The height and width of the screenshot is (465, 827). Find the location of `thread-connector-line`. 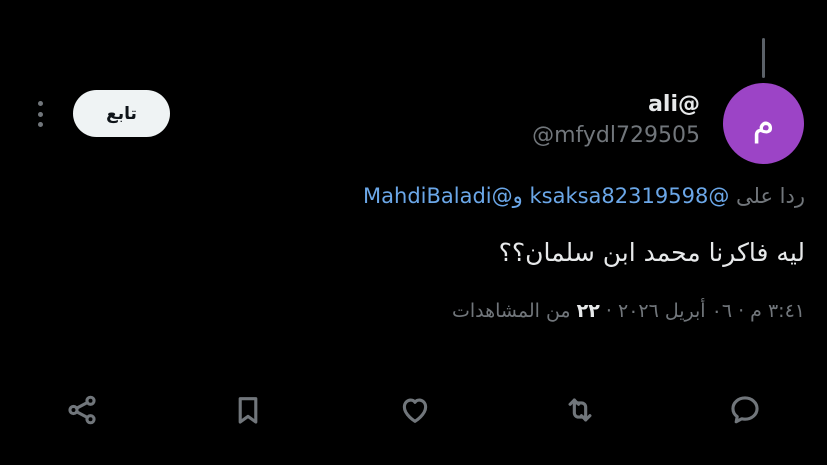

thread-connector-line is located at coordinates (763, 58).